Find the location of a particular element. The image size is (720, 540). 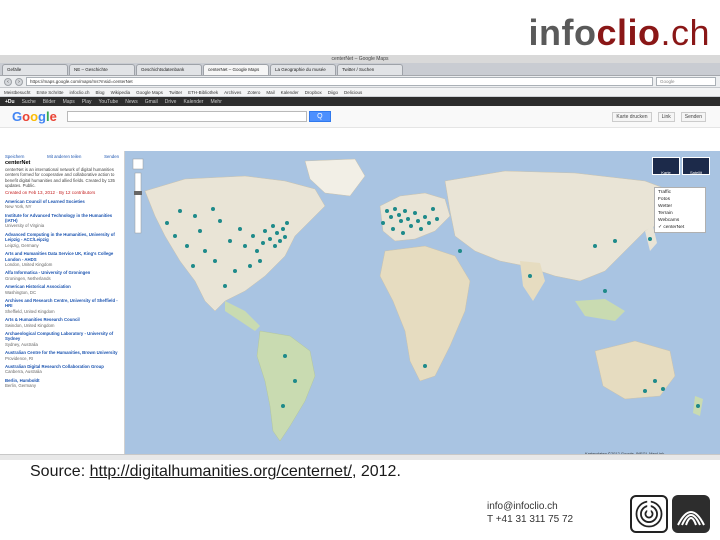

gbar-item: YouTube is located at coordinates (109, 102).